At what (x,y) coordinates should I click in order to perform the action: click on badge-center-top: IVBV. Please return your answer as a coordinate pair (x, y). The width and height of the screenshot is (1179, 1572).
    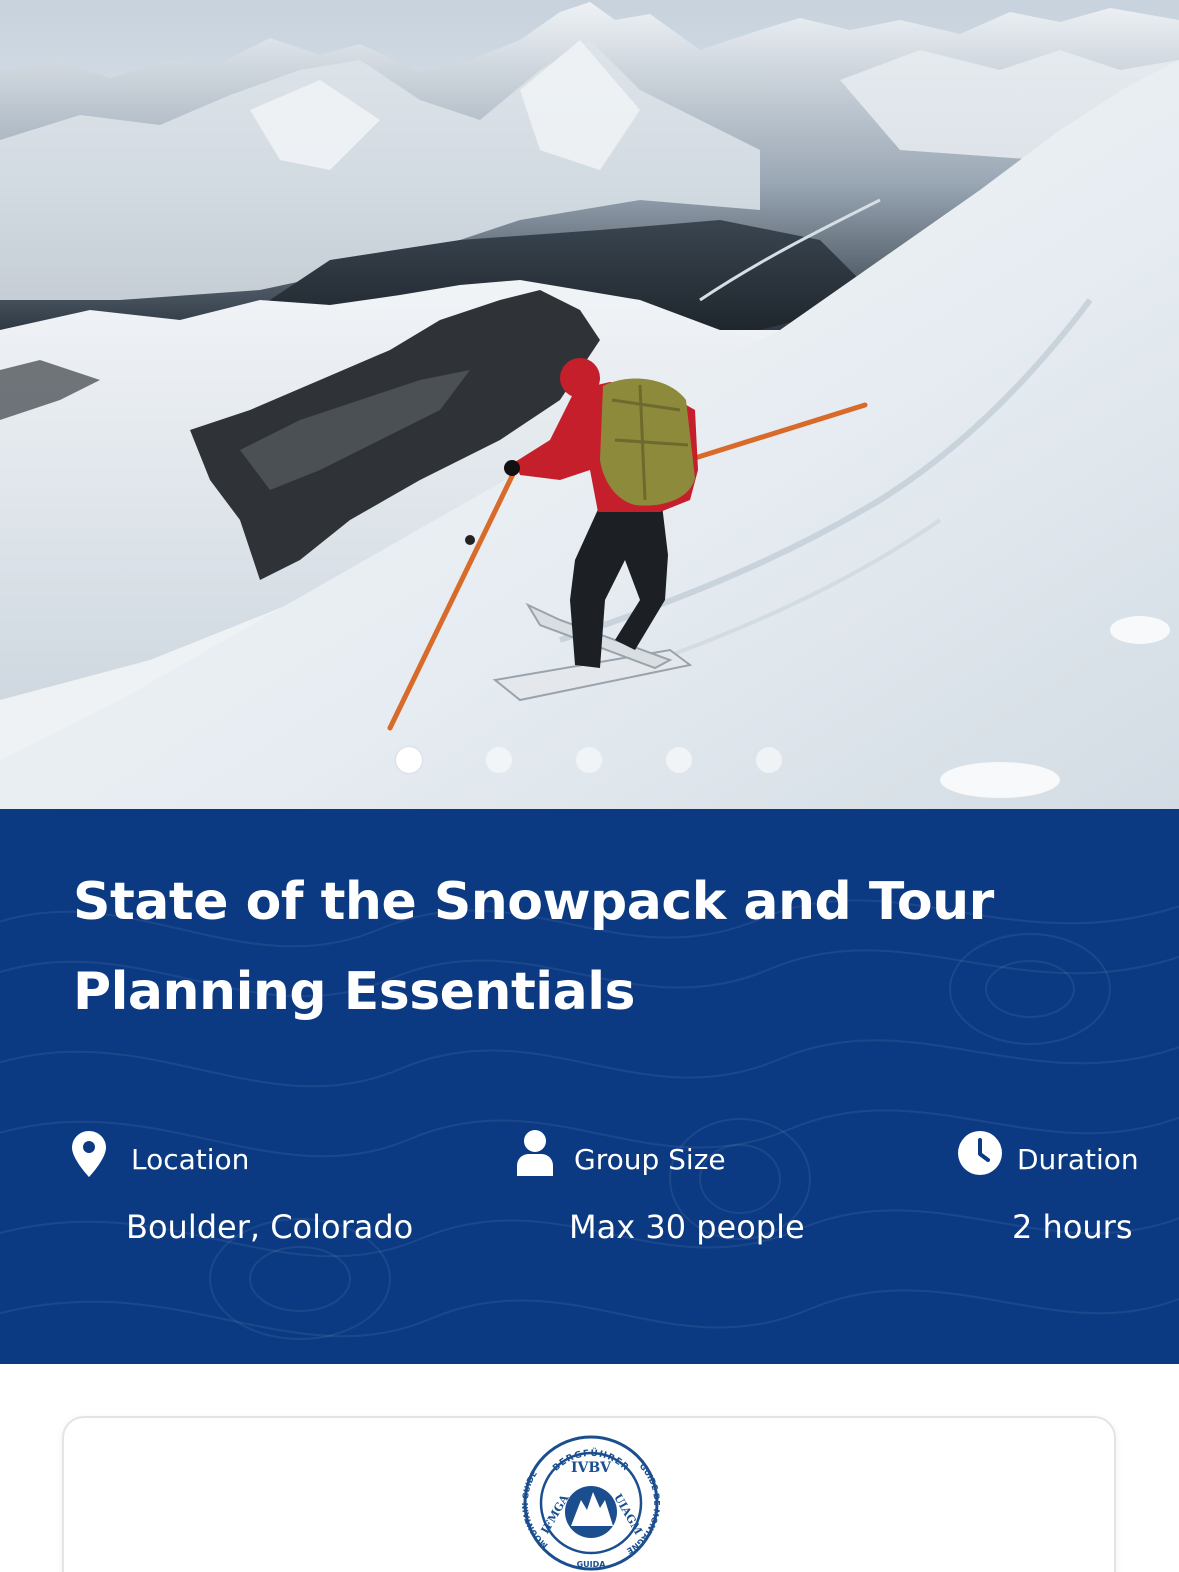
    Looking at the image, I should click on (591, 1468).